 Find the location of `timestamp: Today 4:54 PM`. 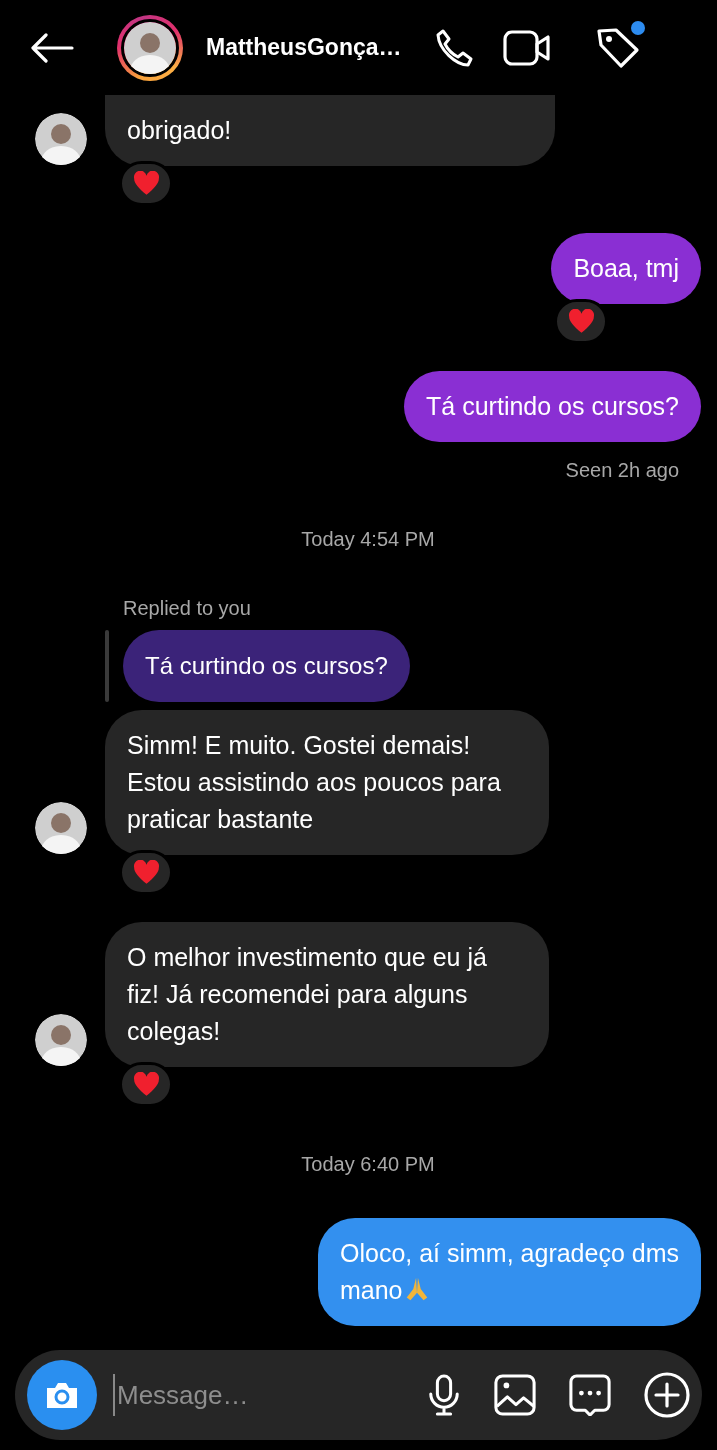

timestamp: Today 4:54 PM is located at coordinates (368, 539).